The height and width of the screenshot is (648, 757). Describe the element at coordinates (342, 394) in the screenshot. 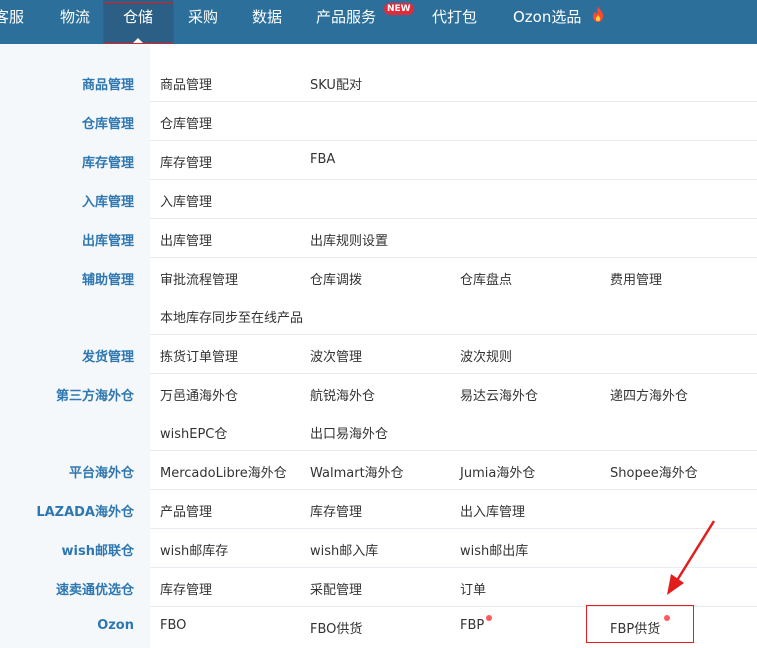

I see `menu-item-hangrui: 航锐海外仓` at that location.